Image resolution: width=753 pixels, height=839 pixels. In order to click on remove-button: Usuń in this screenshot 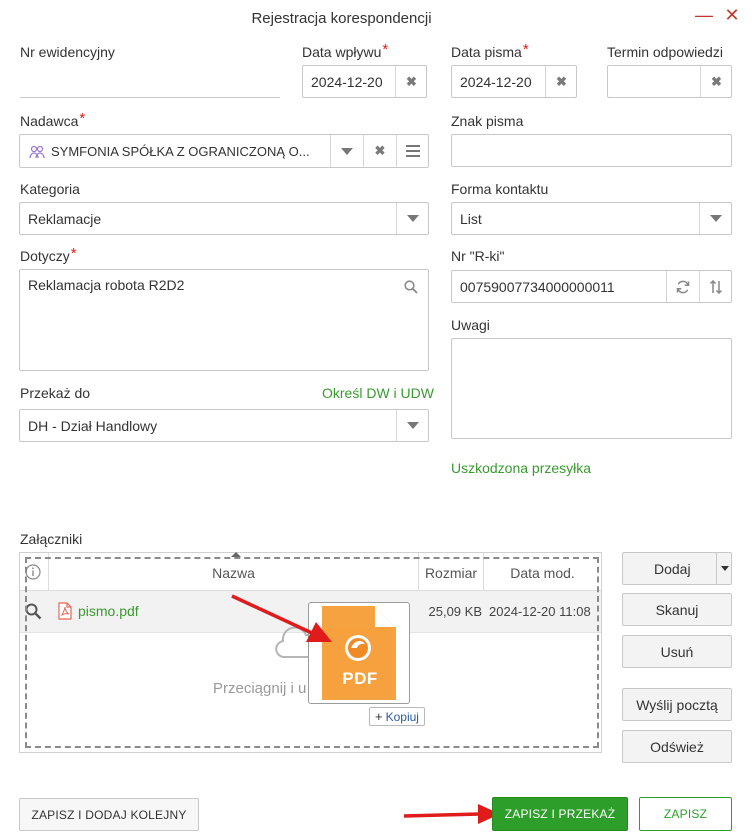, I will do `click(677, 651)`.